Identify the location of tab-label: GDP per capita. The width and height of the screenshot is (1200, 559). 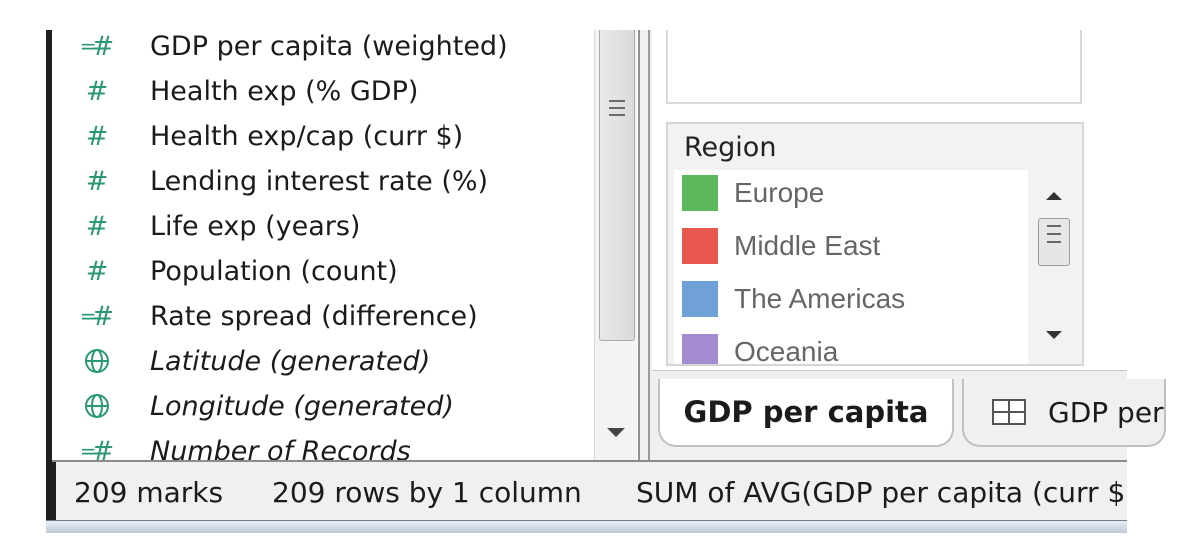
(806, 412).